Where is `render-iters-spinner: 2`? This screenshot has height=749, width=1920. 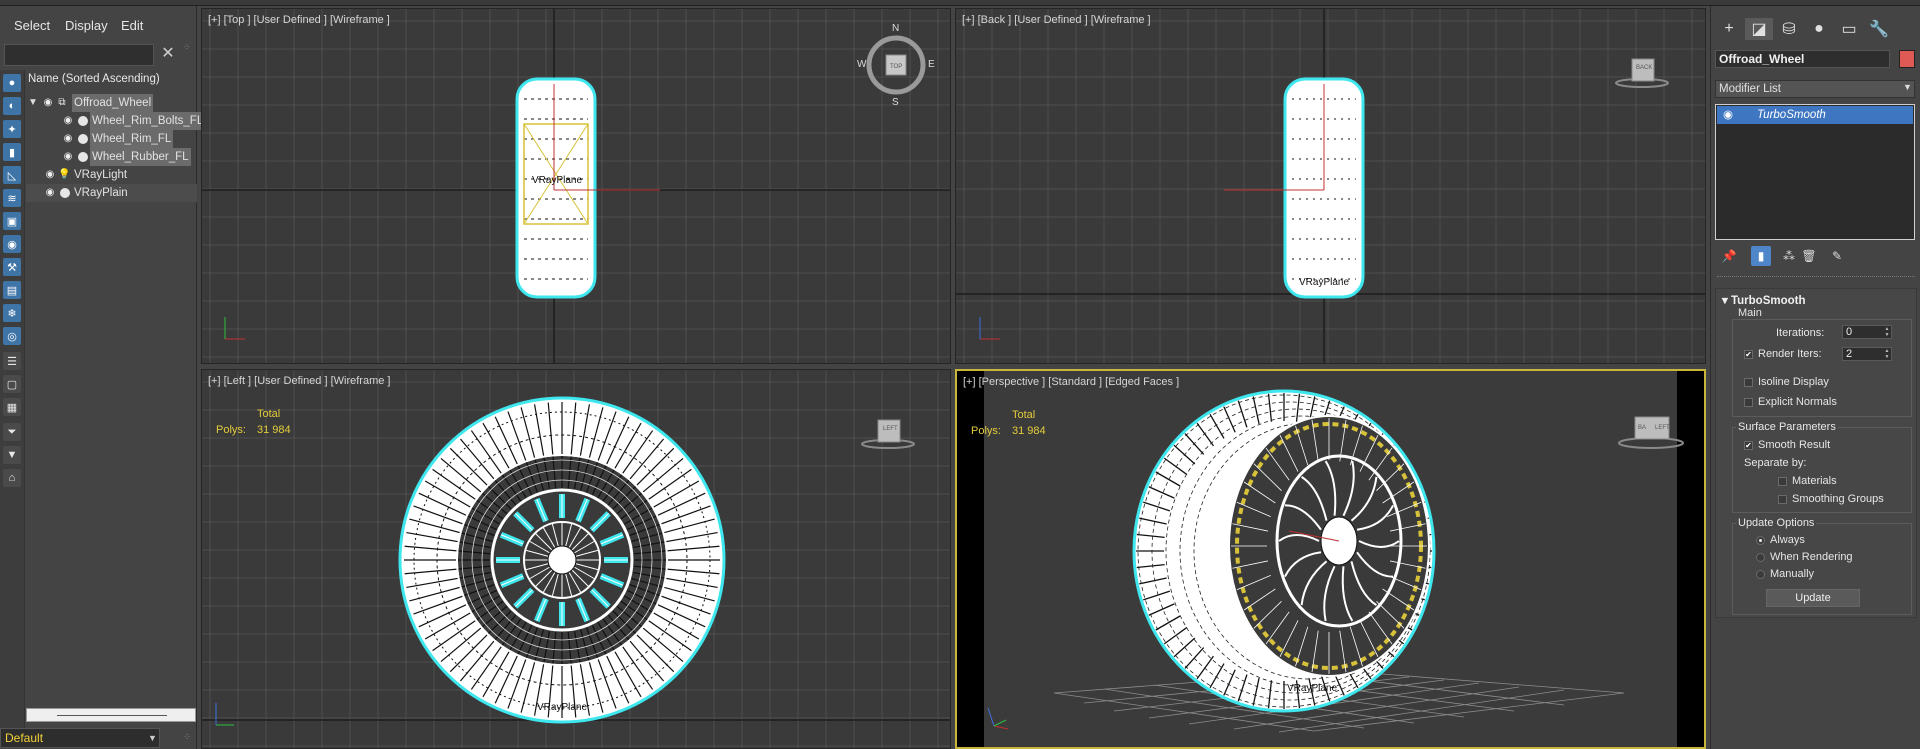
render-iters-spinner: 2 is located at coordinates (1867, 354).